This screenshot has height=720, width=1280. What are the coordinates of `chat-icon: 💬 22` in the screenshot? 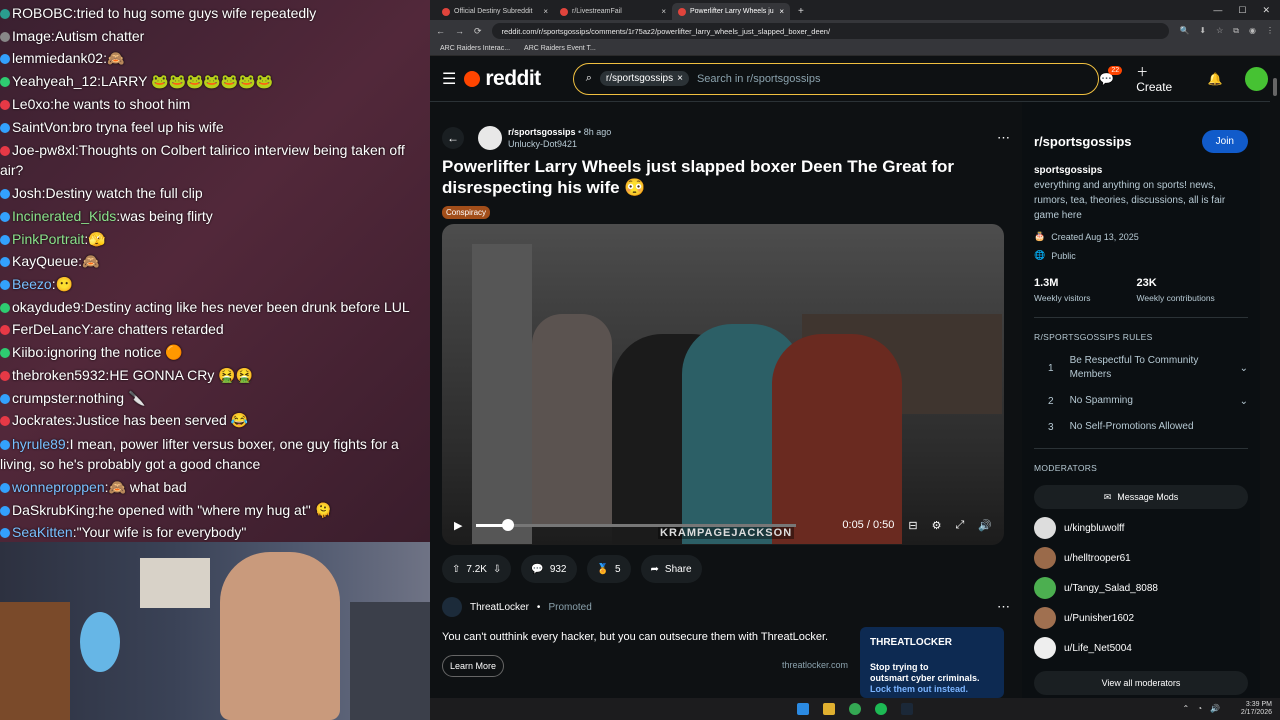 It's located at (1111, 75).